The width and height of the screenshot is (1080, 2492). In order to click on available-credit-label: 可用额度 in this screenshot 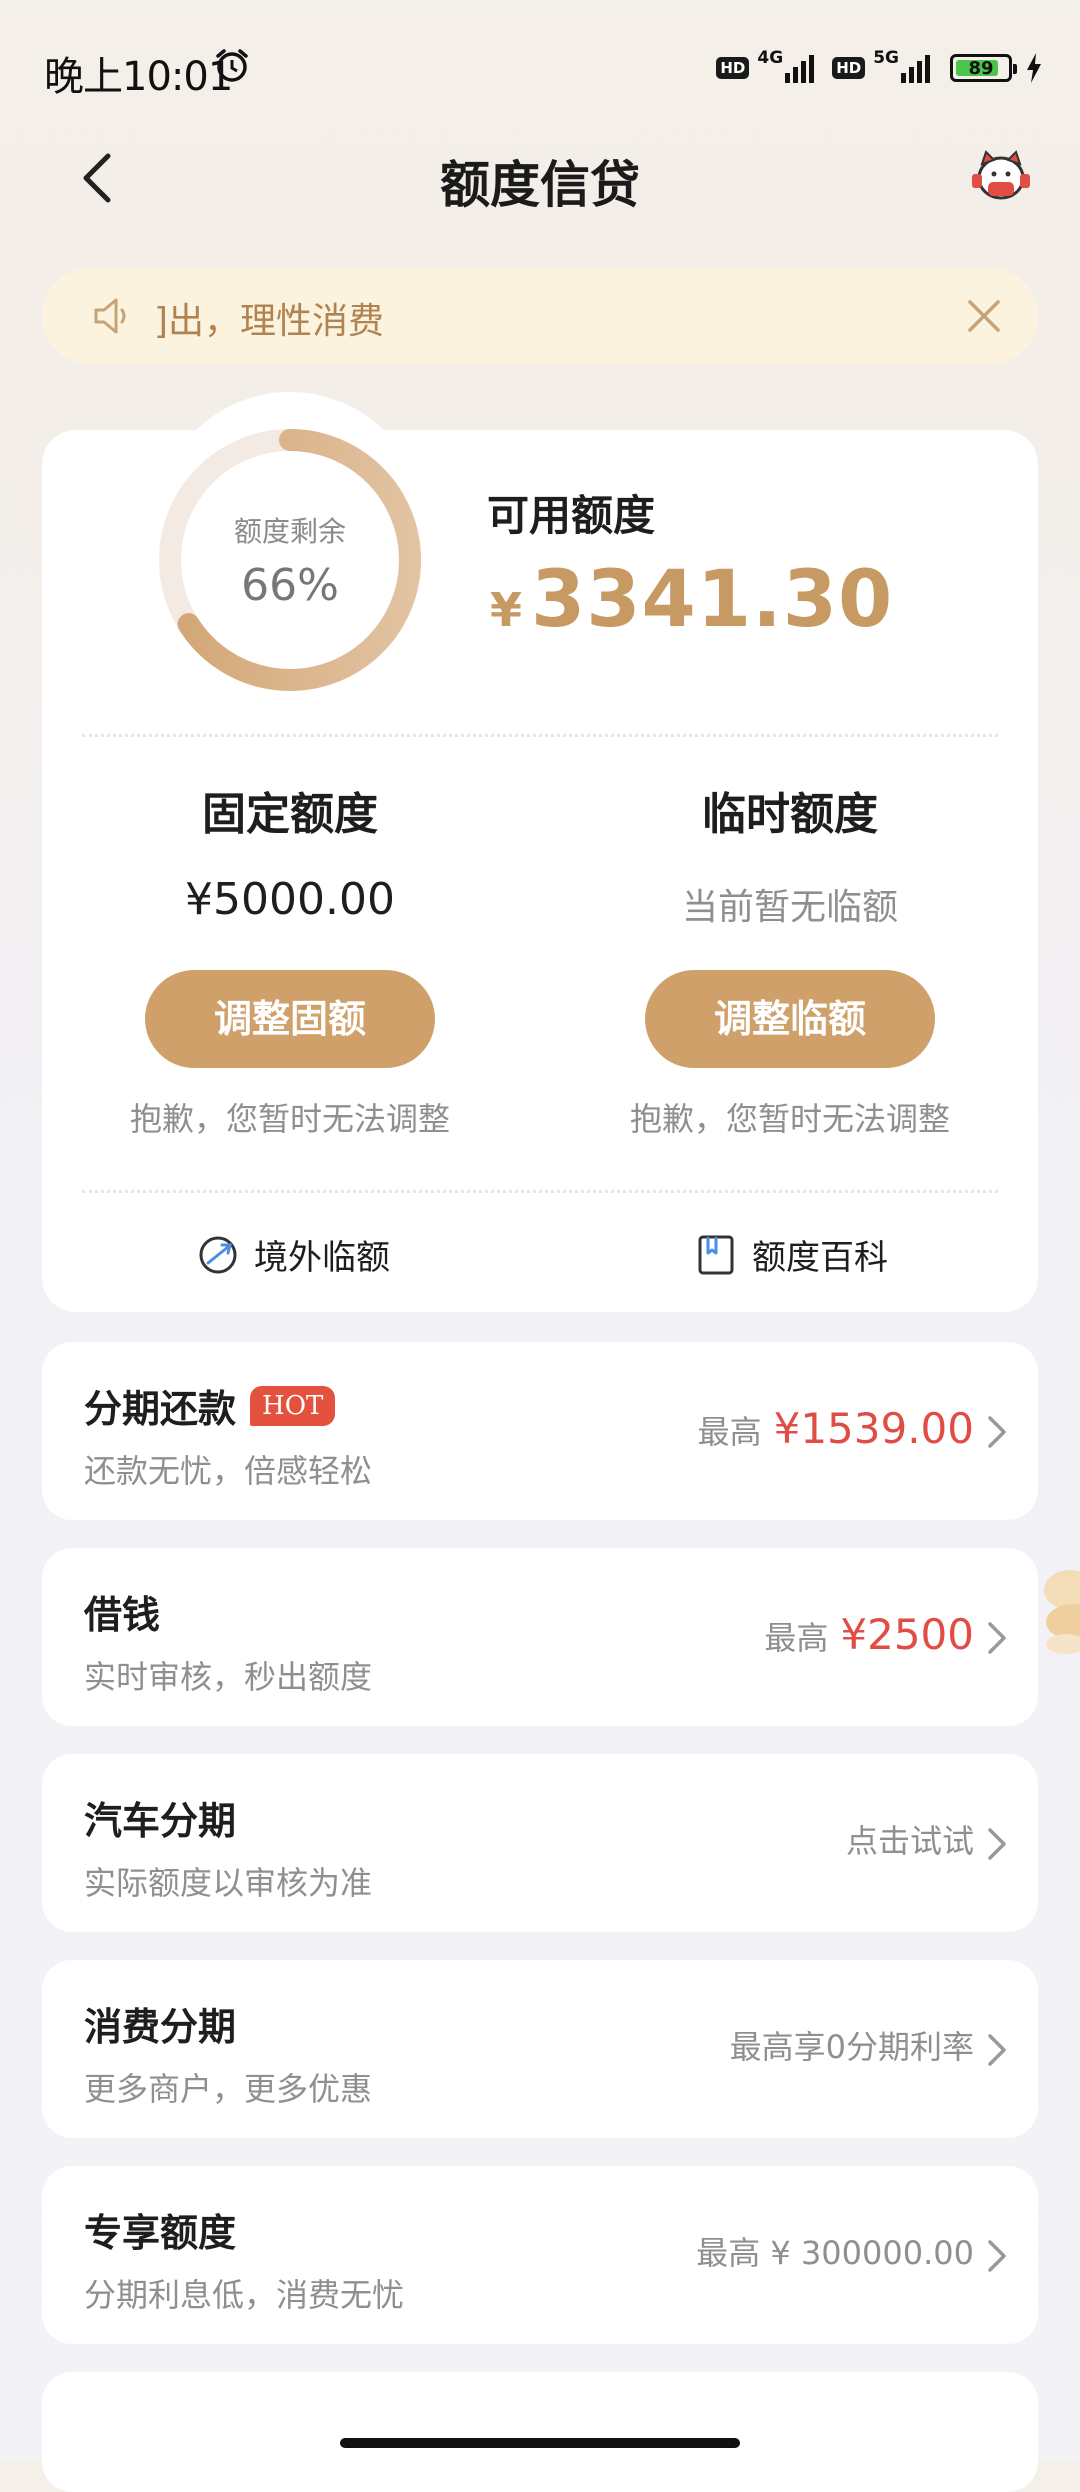, I will do `click(571, 515)`.